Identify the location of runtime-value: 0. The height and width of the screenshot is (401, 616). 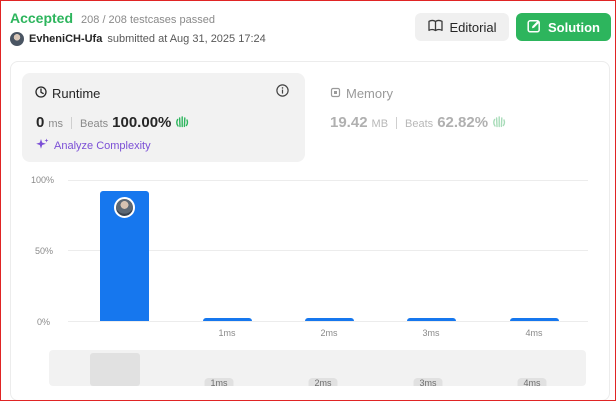
(40, 122).